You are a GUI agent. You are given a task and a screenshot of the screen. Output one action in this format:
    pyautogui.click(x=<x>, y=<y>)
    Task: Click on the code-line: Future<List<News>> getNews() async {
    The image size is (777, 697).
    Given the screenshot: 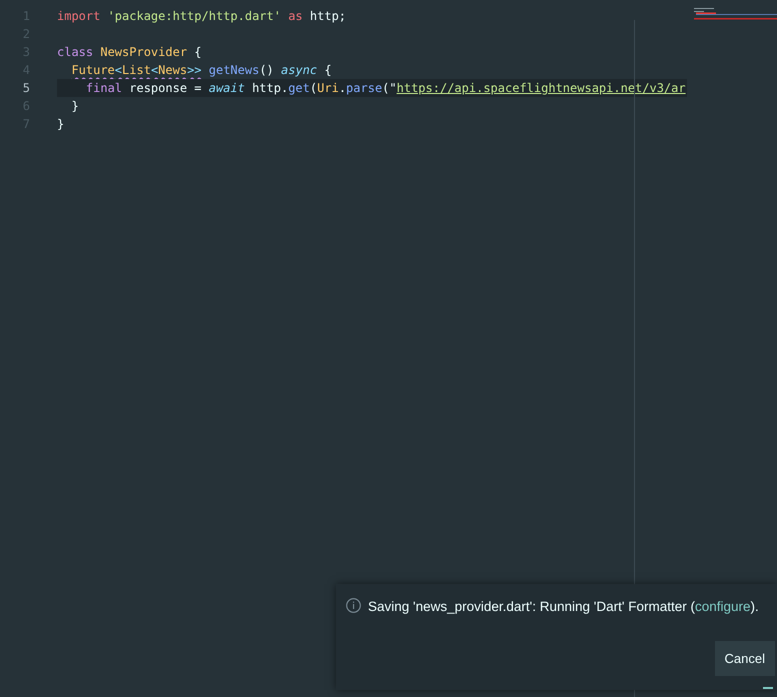 What is the action you would take?
    pyautogui.click(x=201, y=70)
    